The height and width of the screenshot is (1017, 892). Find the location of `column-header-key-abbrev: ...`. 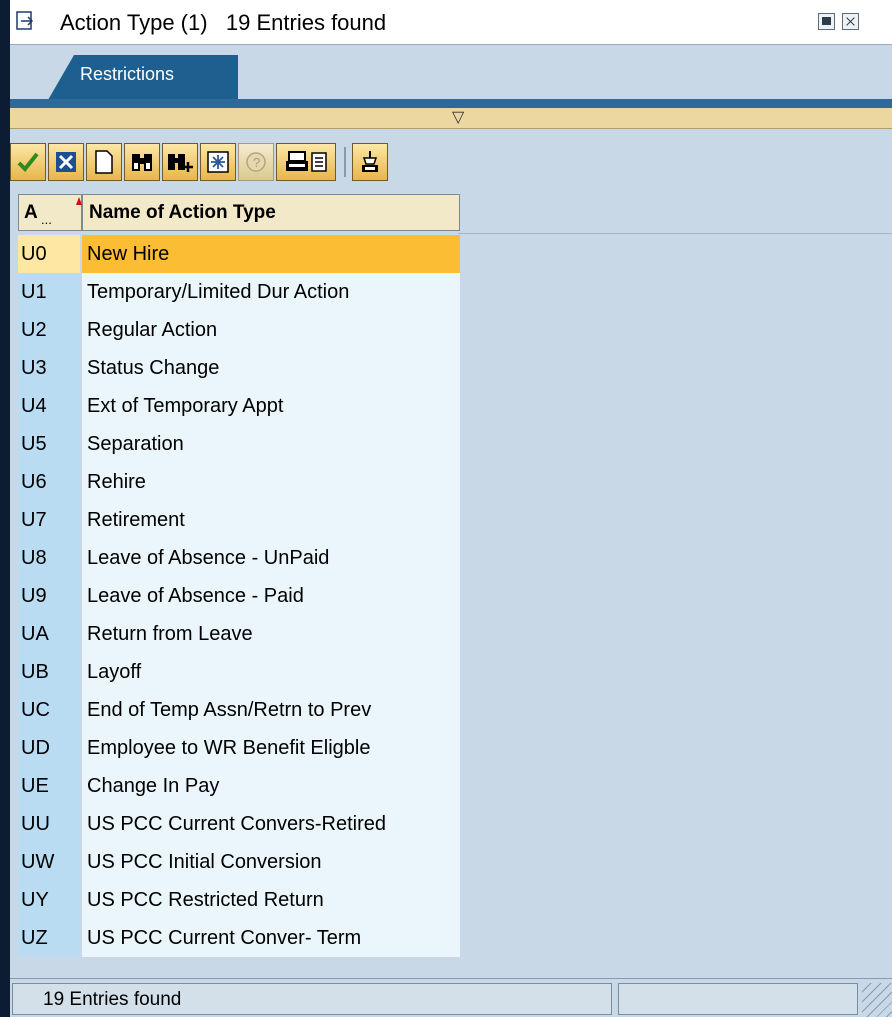

column-header-key-abbrev: ... is located at coordinates (46, 219).